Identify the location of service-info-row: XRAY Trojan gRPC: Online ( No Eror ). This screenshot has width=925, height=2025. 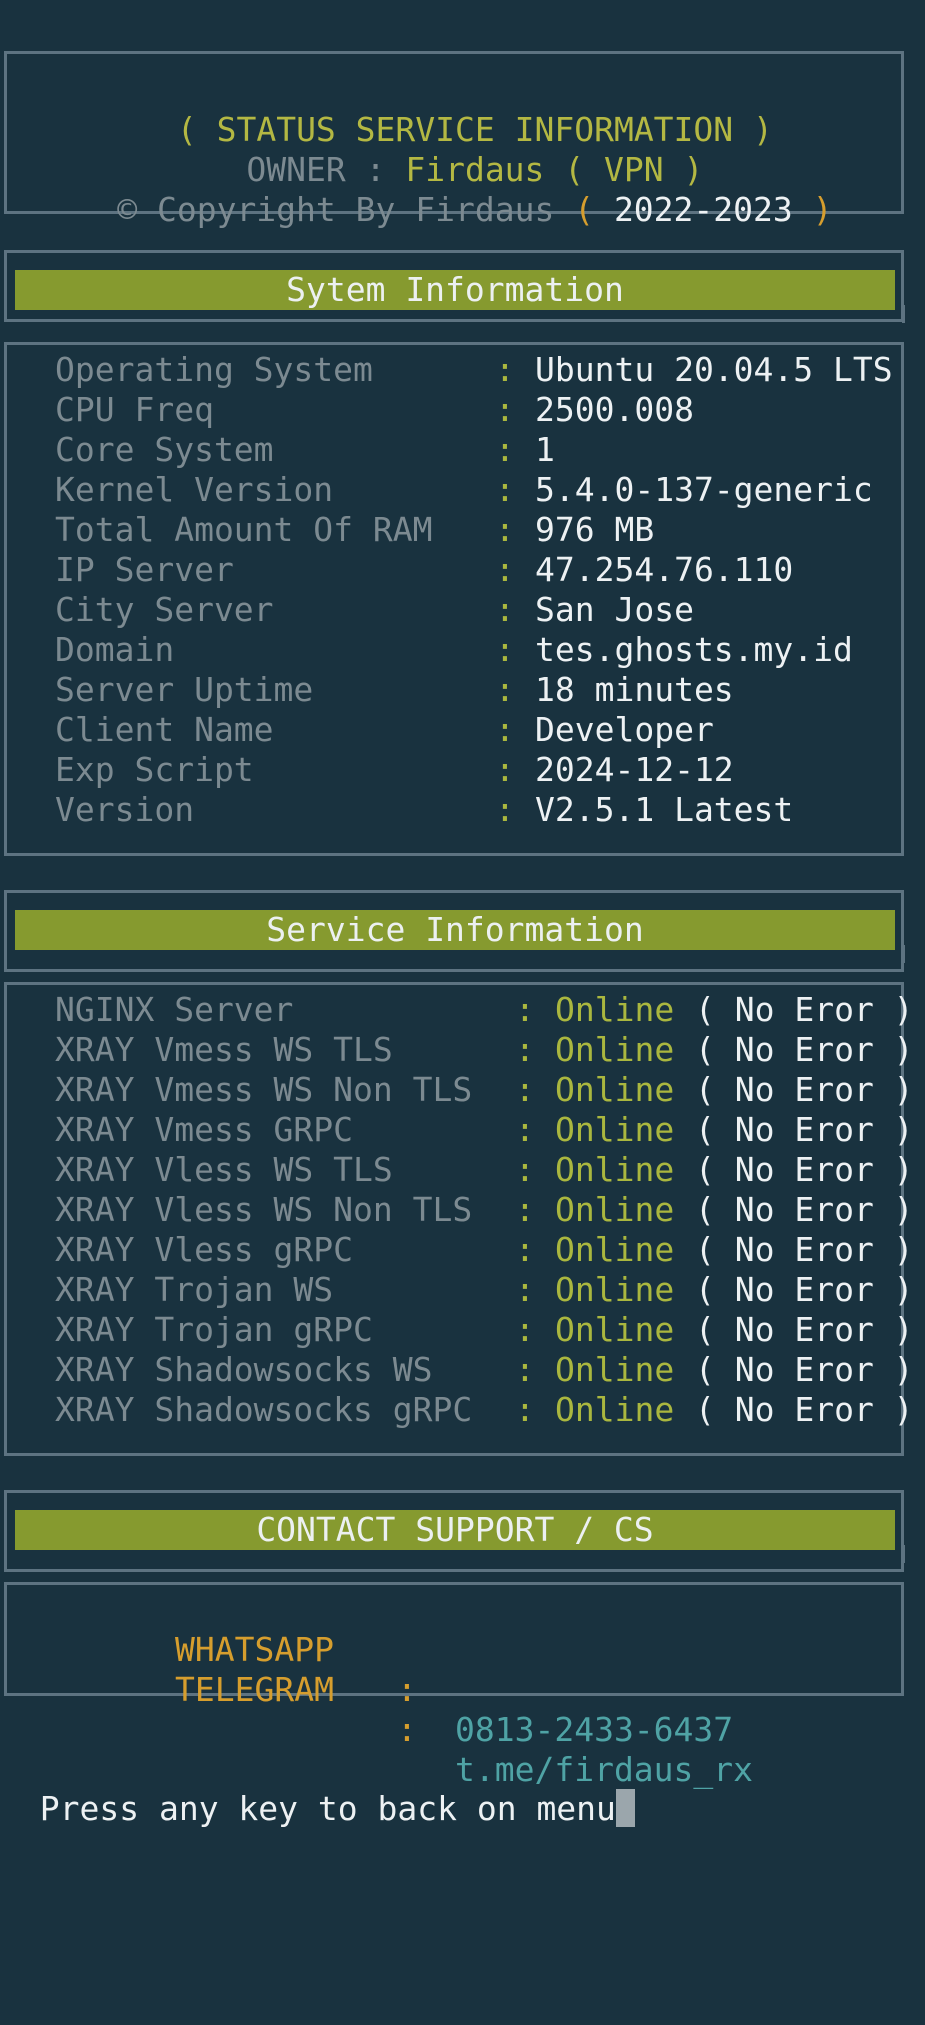
(487, 1330).